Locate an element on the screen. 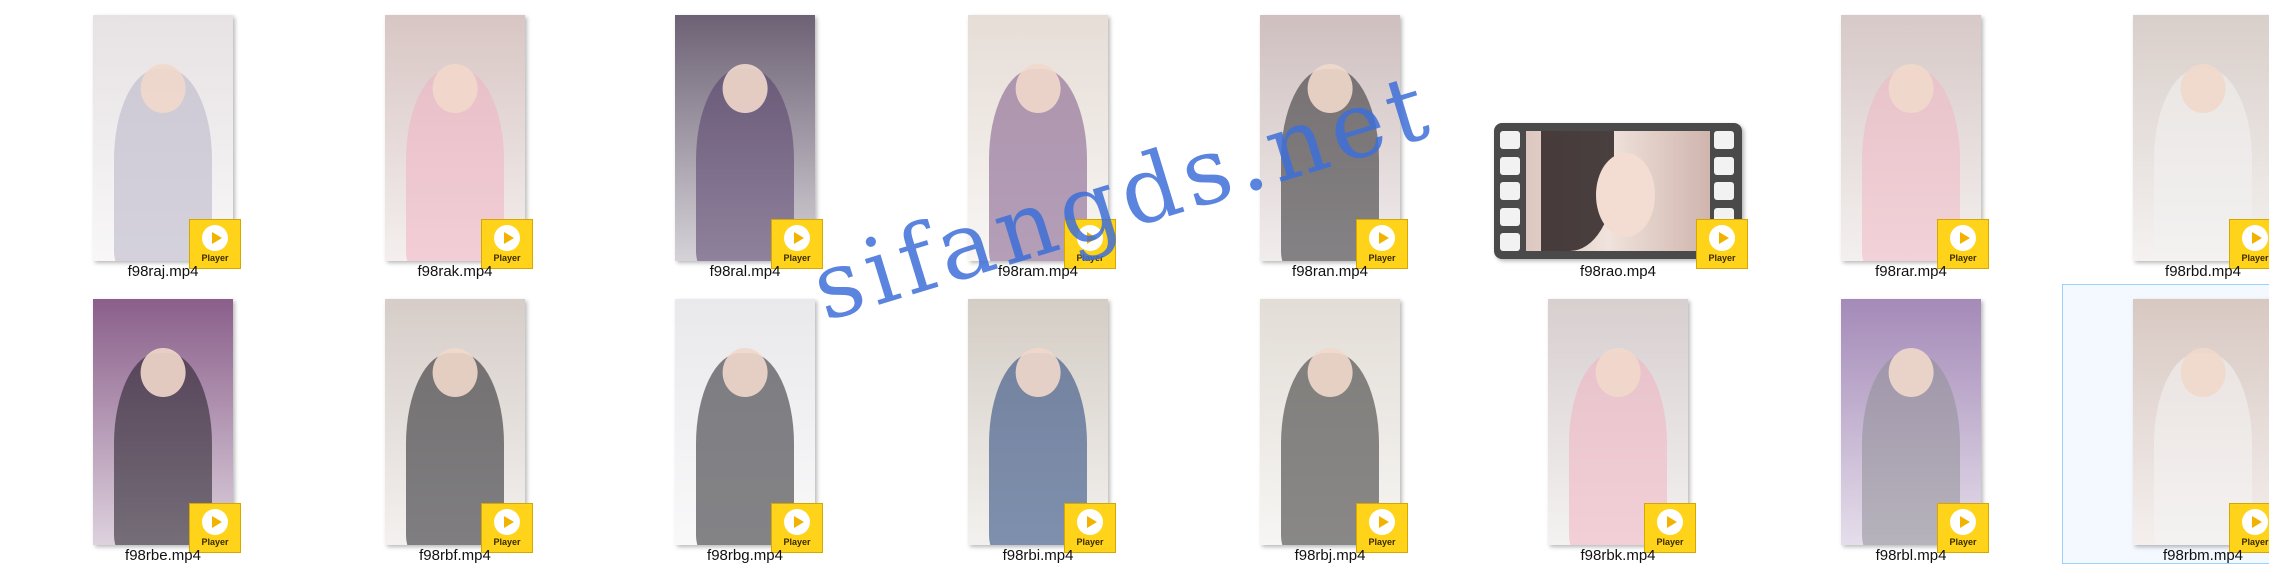 The height and width of the screenshot is (578, 2269). file-name-label: f98ram.mp4 is located at coordinates (1038, 271).